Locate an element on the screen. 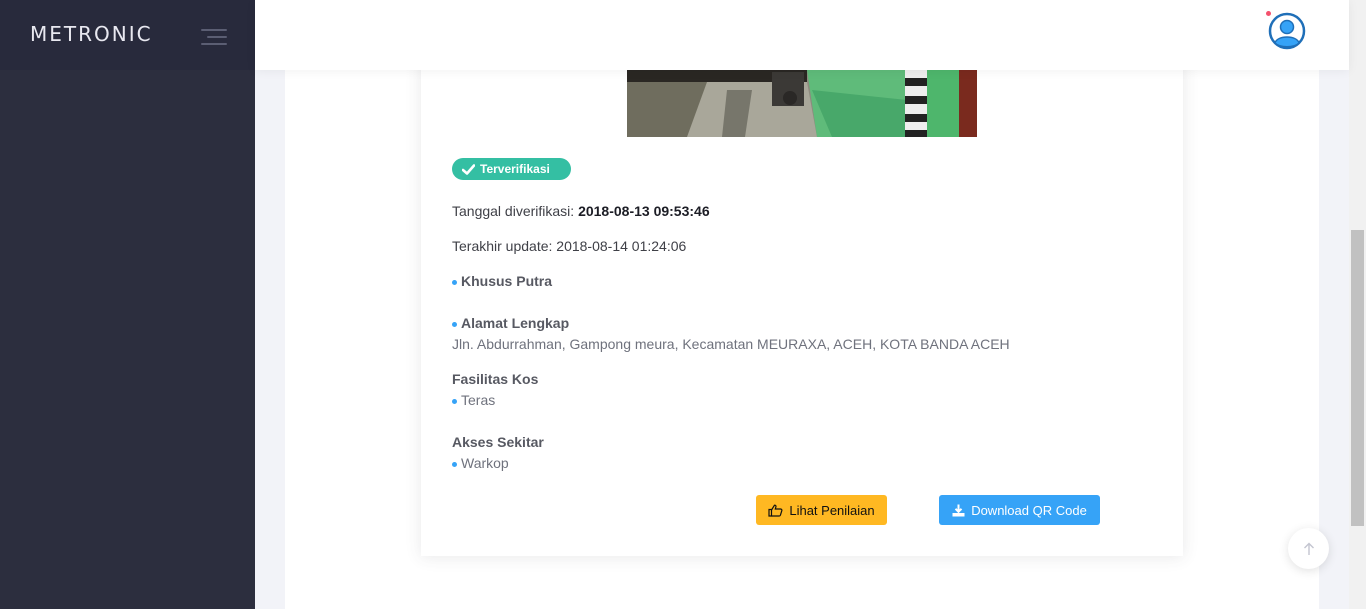 The height and width of the screenshot is (609, 1366). view-rating-label: Lihat Penilaian is located at coordinates (832, 510).